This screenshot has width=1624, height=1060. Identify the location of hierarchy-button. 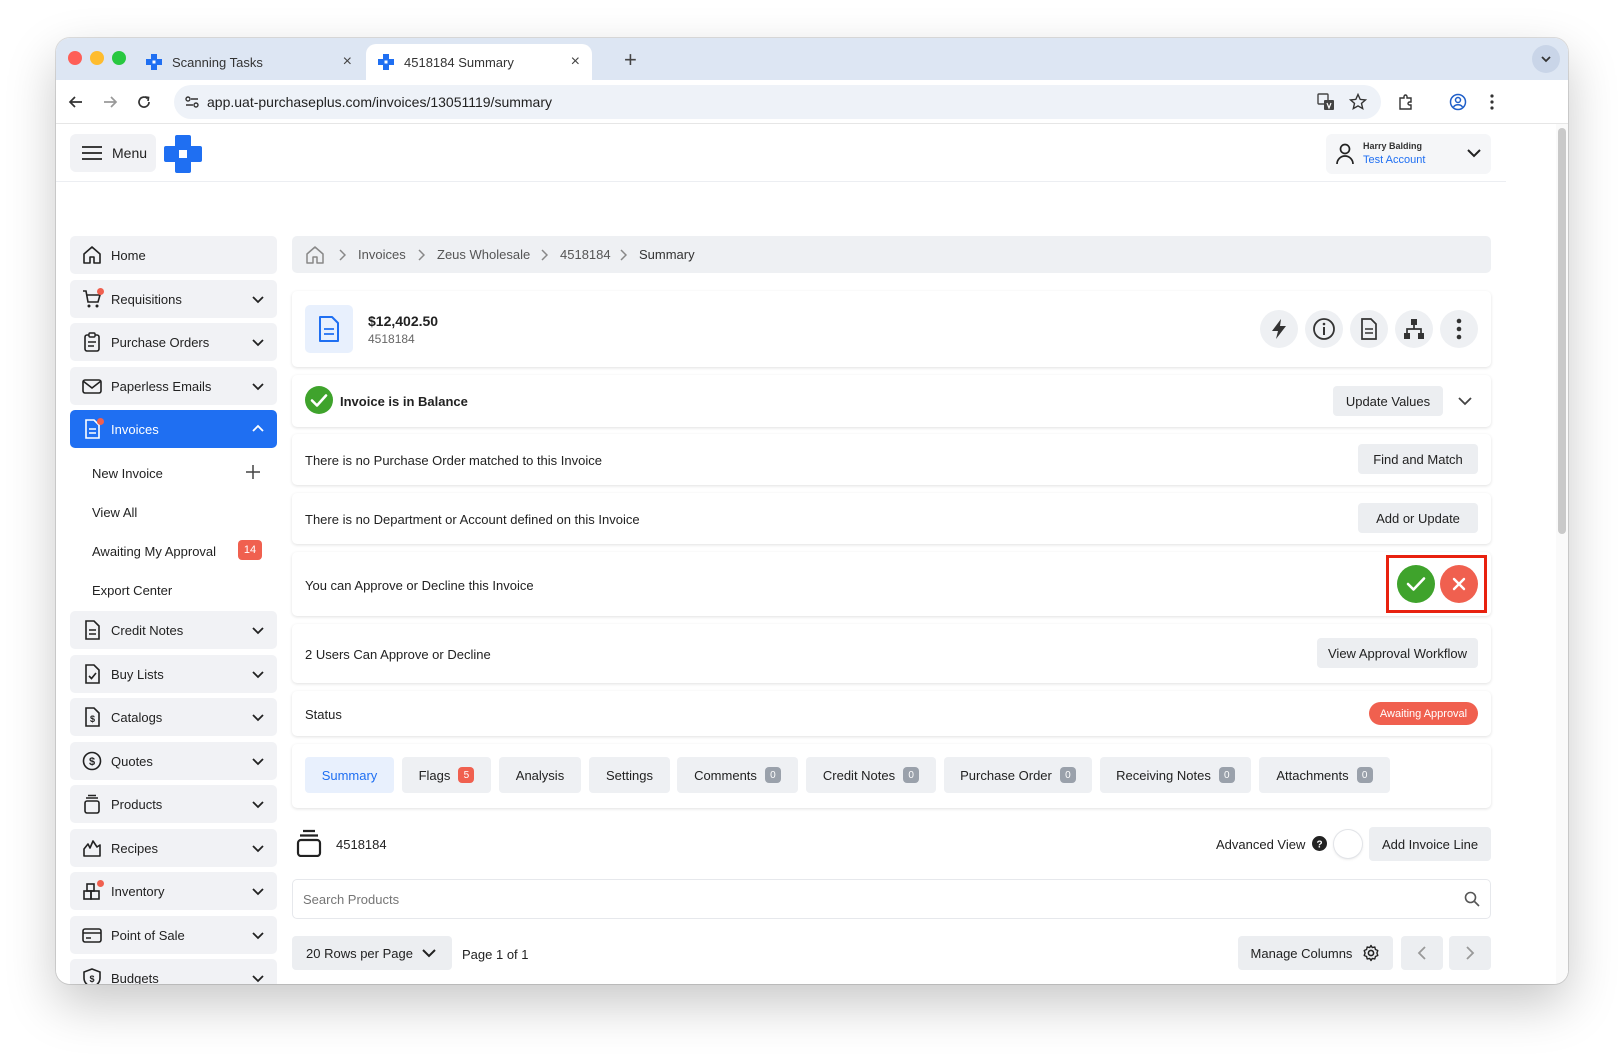
(1414, 329).